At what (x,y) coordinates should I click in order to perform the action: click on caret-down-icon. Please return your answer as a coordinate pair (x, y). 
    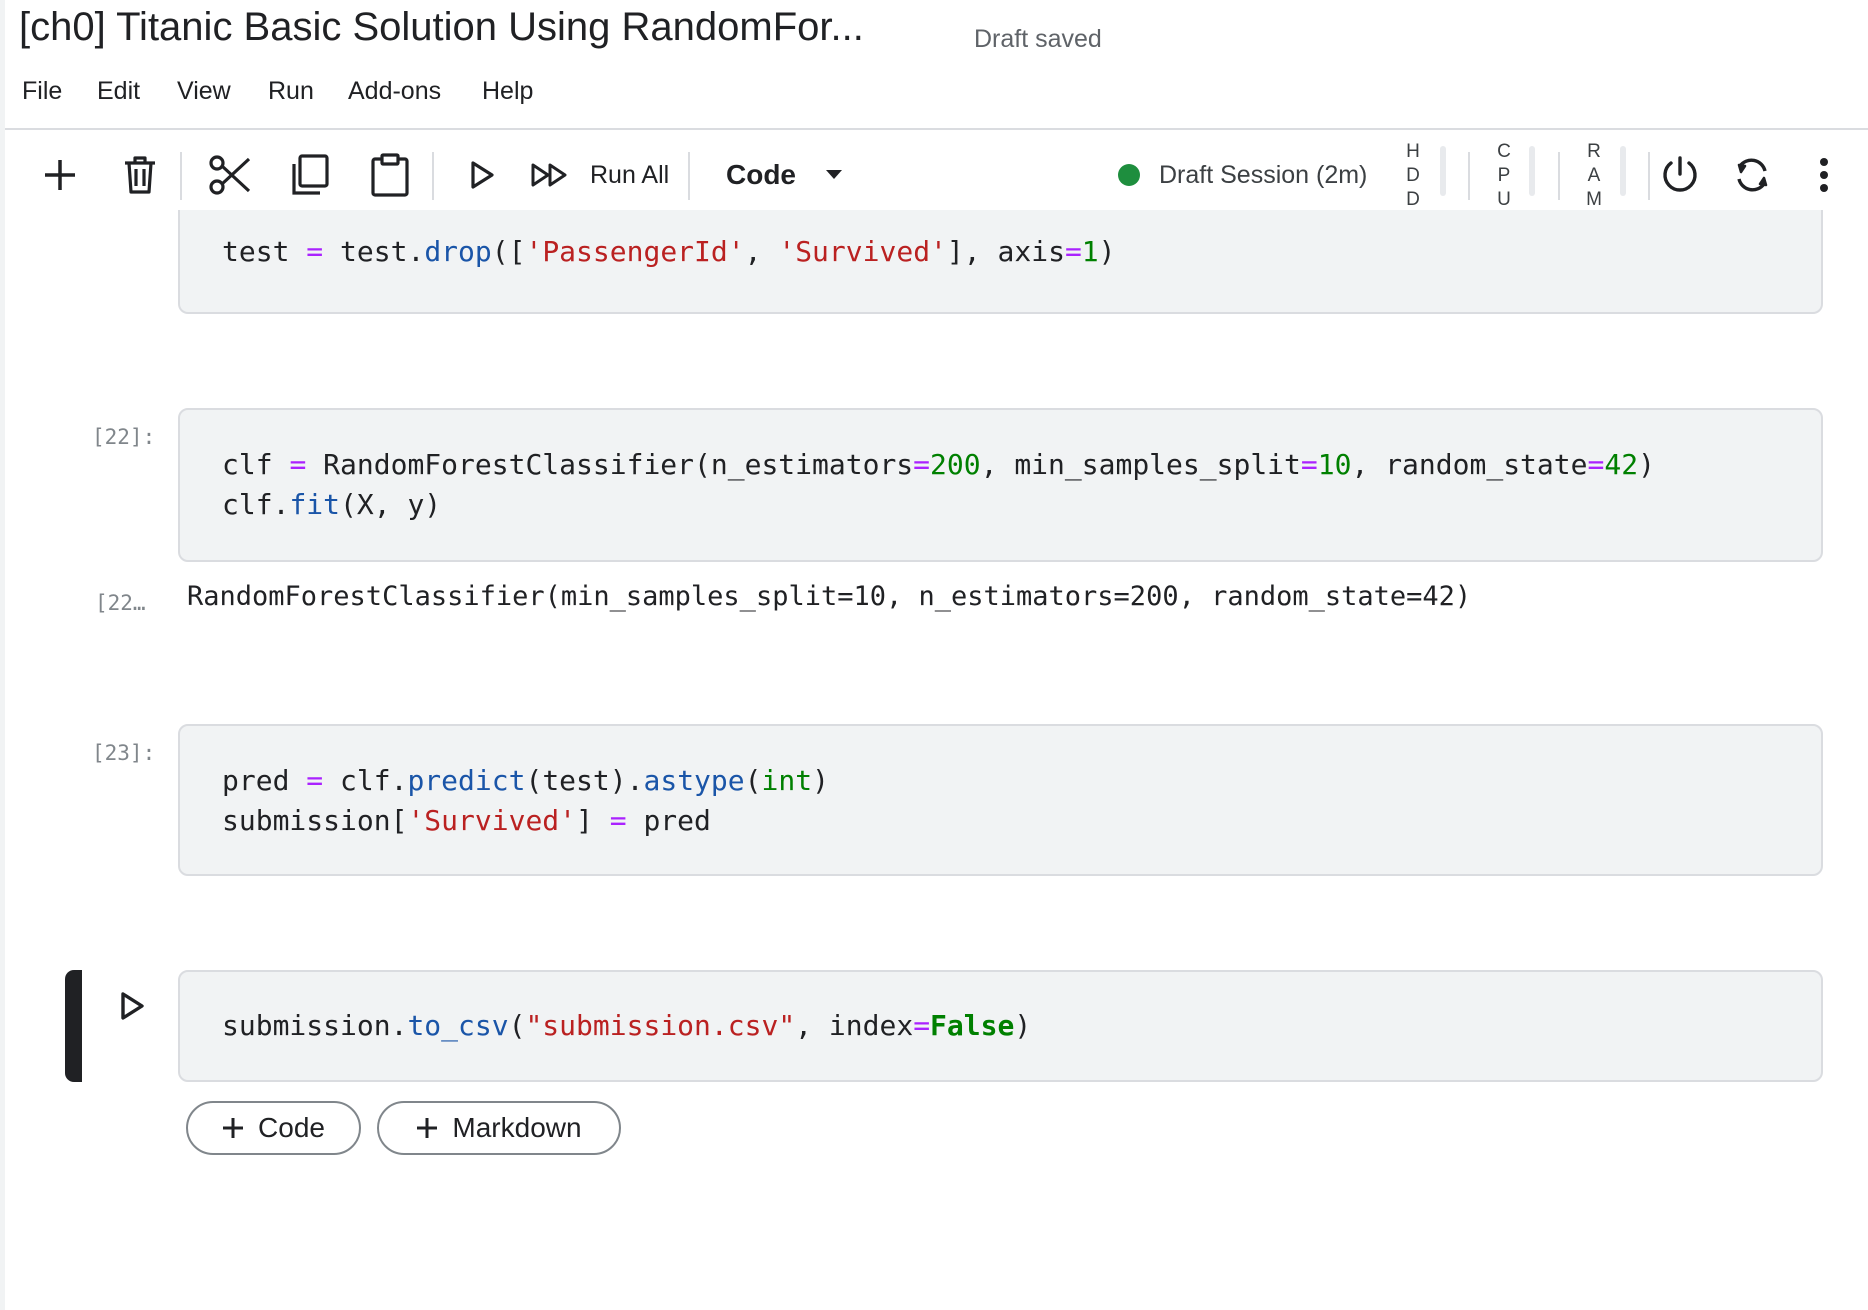
    Looking at the image, I should click on (834, 174).